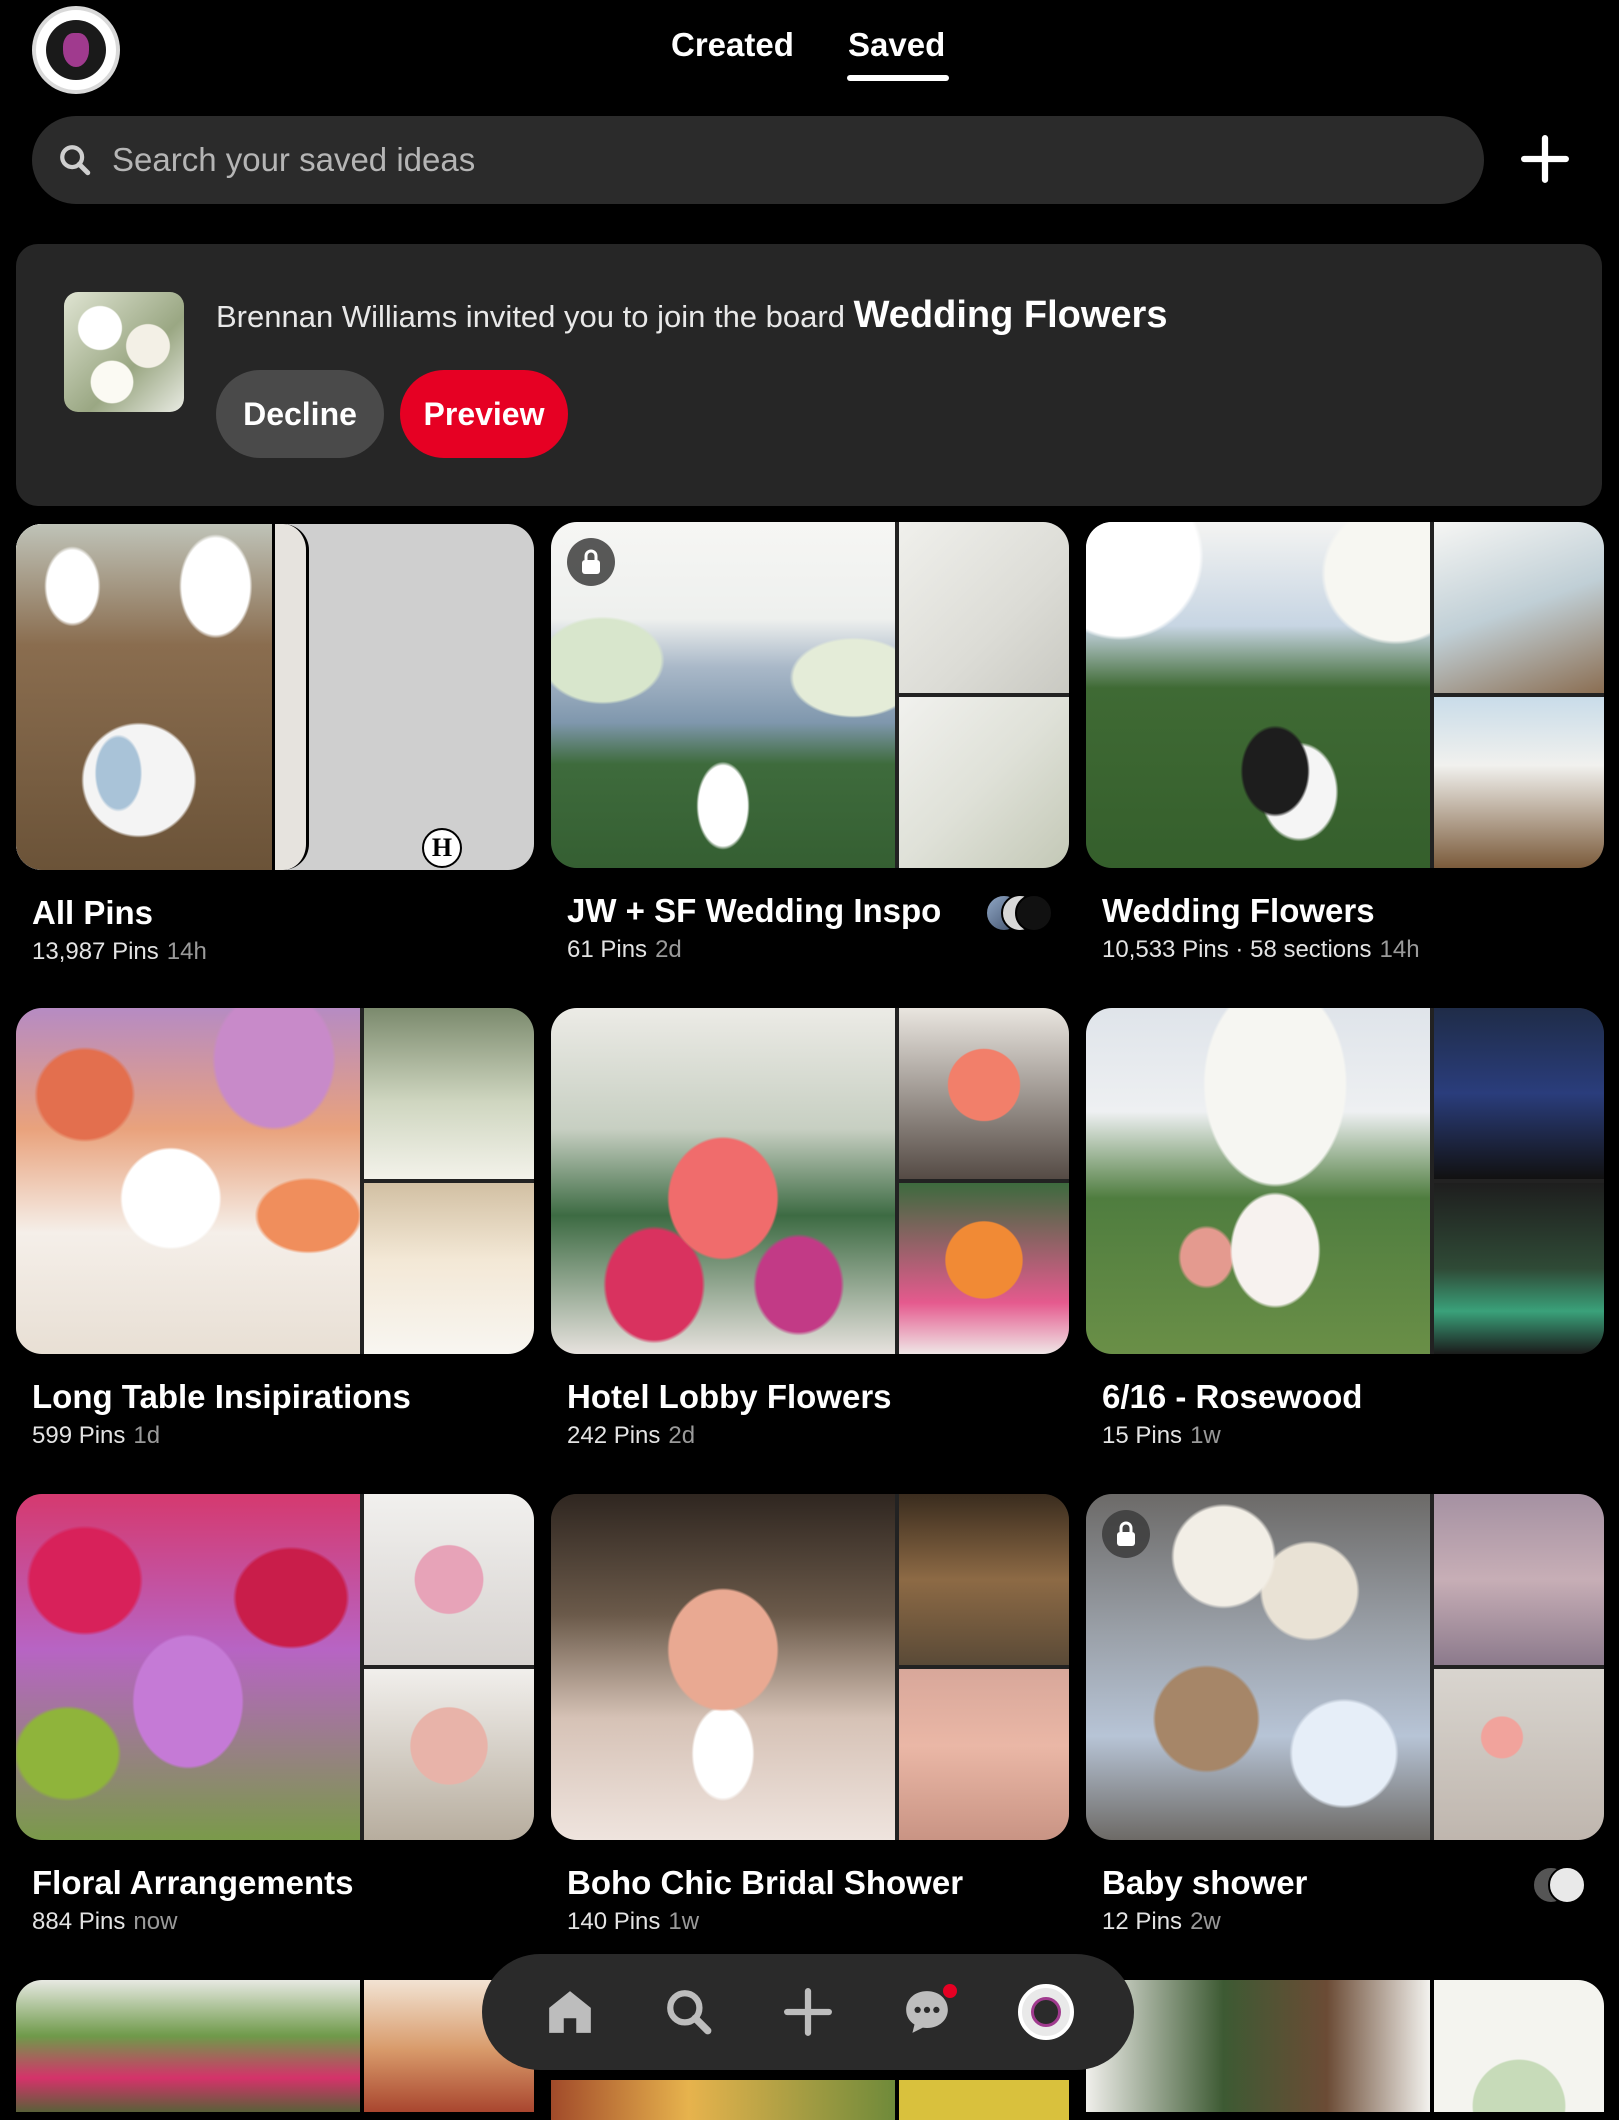 Image resolution: width=1619 pixels, height=2120 pixels. I want to click on create-icon, so click(808, 2012).